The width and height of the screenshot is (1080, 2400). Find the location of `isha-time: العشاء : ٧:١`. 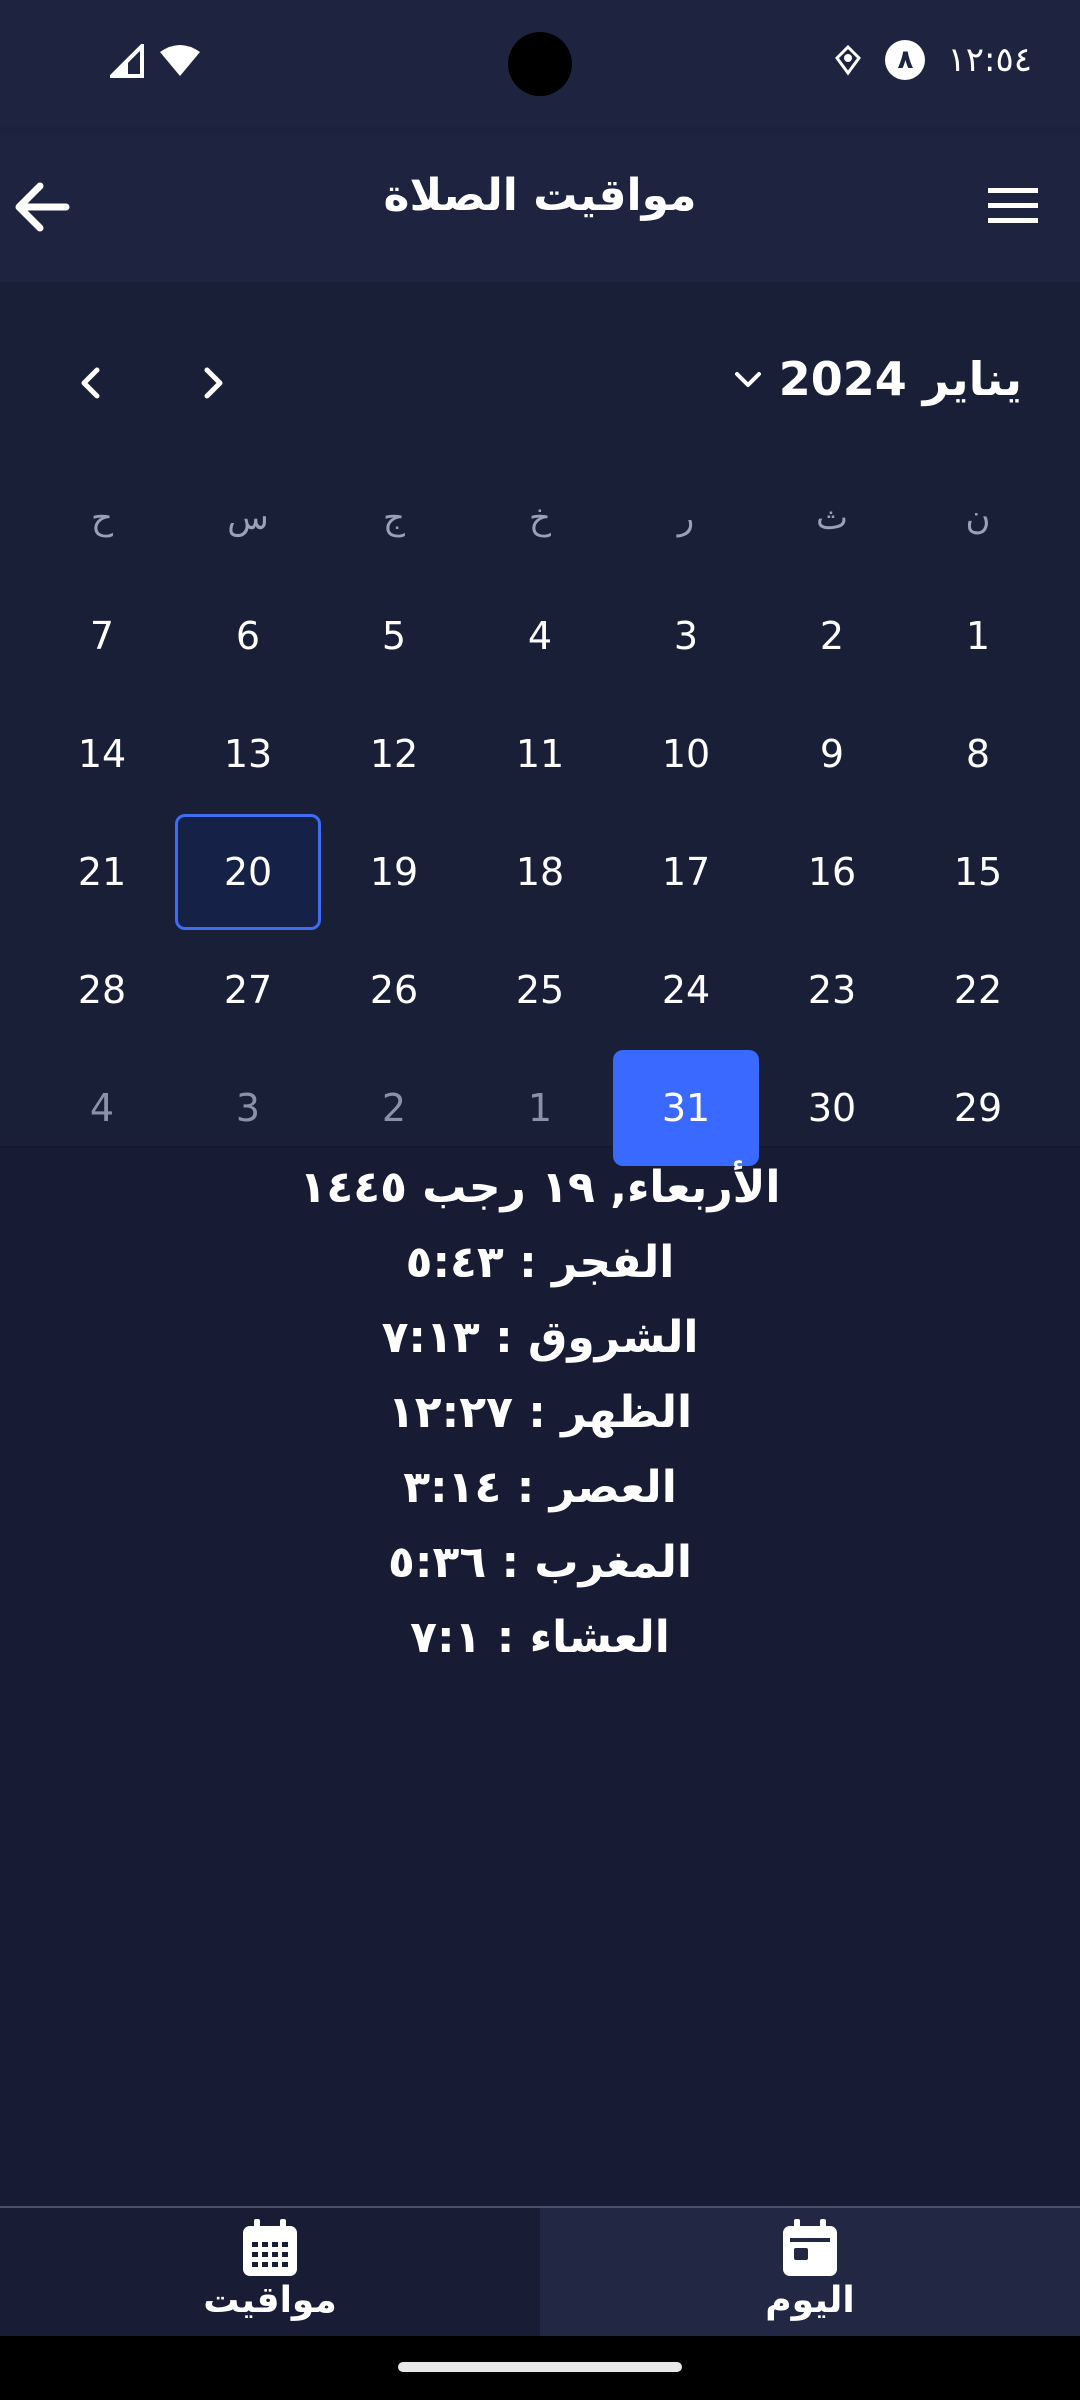

isha-time: العشاء : ٧:١ is located at coordinates (540, 1637).